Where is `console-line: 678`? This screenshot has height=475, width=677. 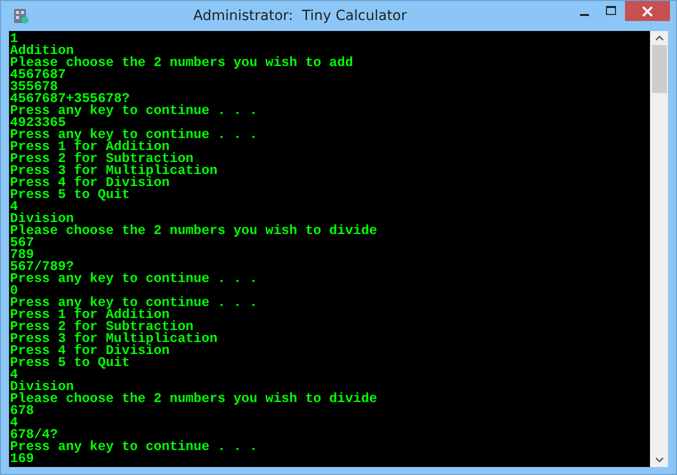 console-line: 678 is located at coordinates (22, 411).